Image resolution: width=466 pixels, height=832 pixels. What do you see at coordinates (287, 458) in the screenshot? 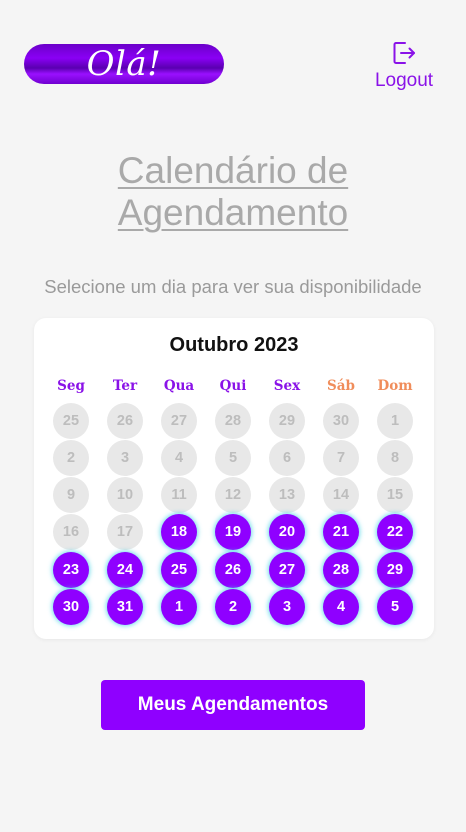
I see `calendar-day-disabled: 6` at bounding box center [287, 458].